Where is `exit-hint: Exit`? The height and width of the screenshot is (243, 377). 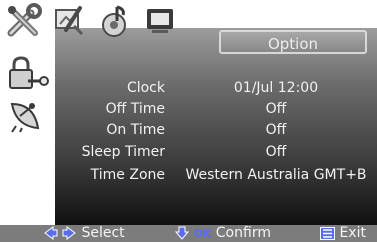
exit-hint: Exit is located at coordinates (343, 233).